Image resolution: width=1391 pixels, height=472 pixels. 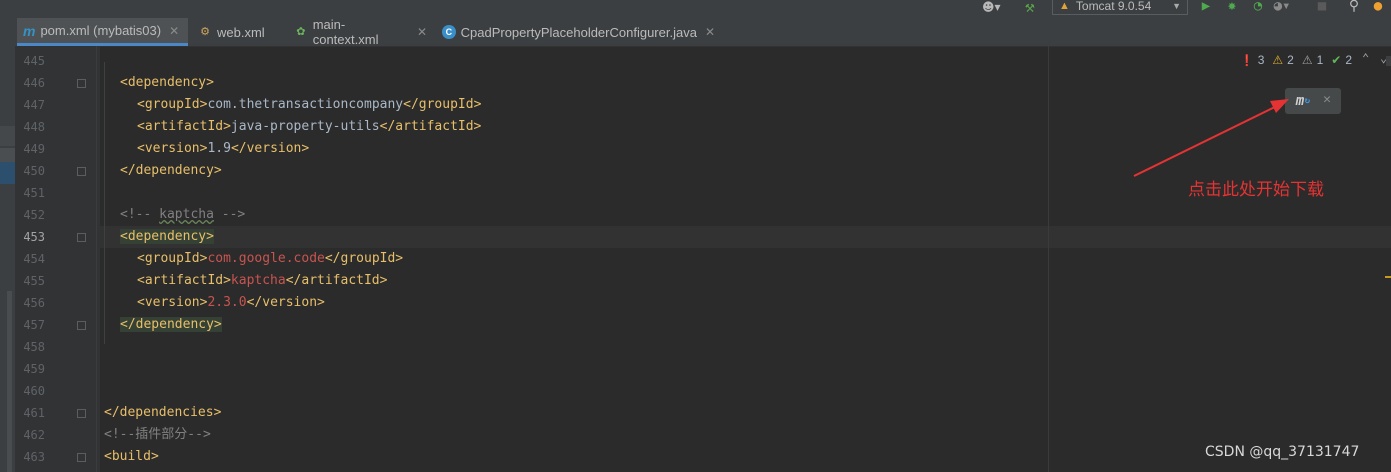 What do you see at coordinates (1282, 452) in the screenshot?
I see `watermark: CSDN @qq_37131747` at bounding box center [1282, 452].